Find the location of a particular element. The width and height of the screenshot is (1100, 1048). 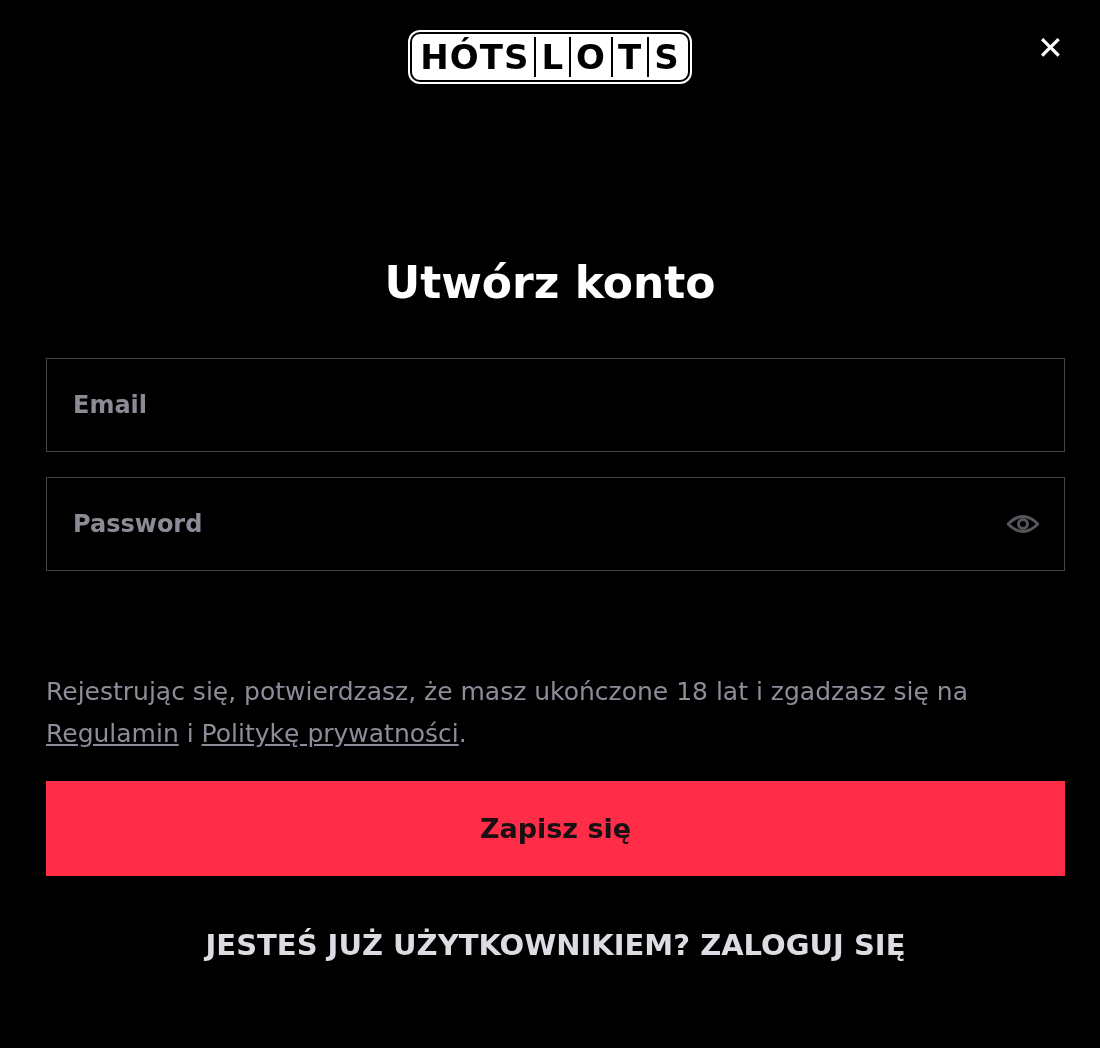

dialog-title: Utwórz konto is located at coordinates (550, 283).